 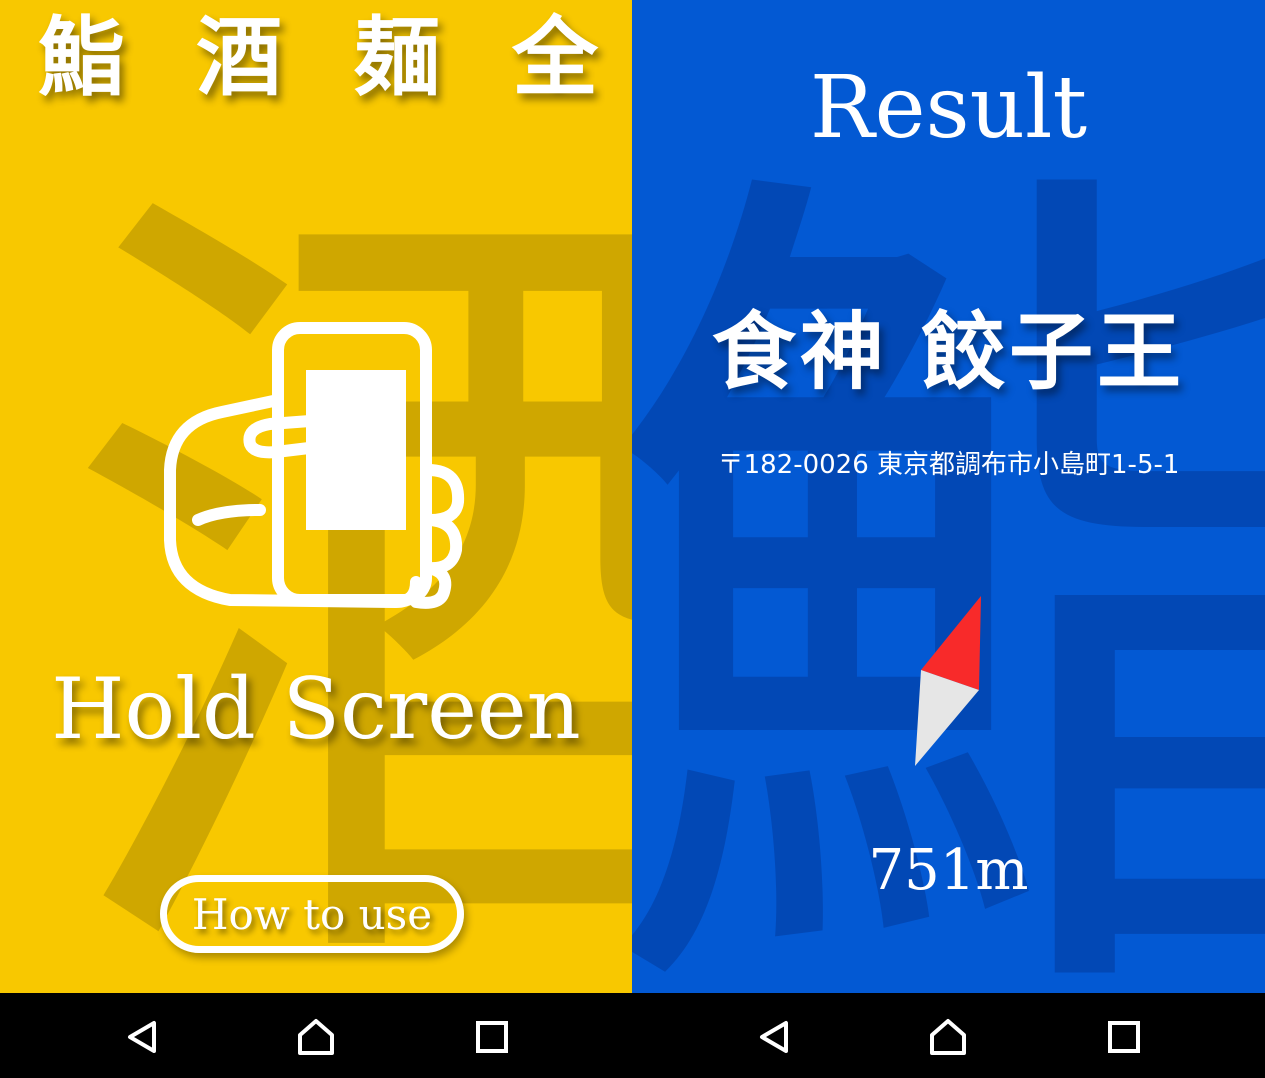 What do you see at coordinates (948, 681) in the screenshot?
I see `compass-needle-icon` at bounding box center [948, 681].